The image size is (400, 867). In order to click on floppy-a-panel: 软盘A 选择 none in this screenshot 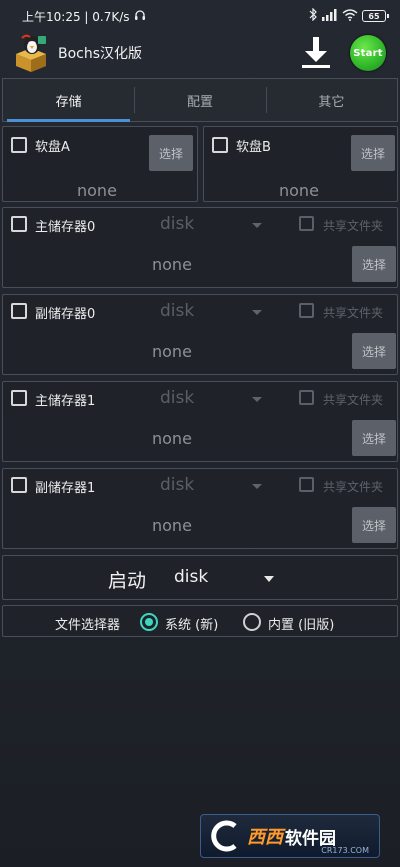, I will do `click(100, 164)`.